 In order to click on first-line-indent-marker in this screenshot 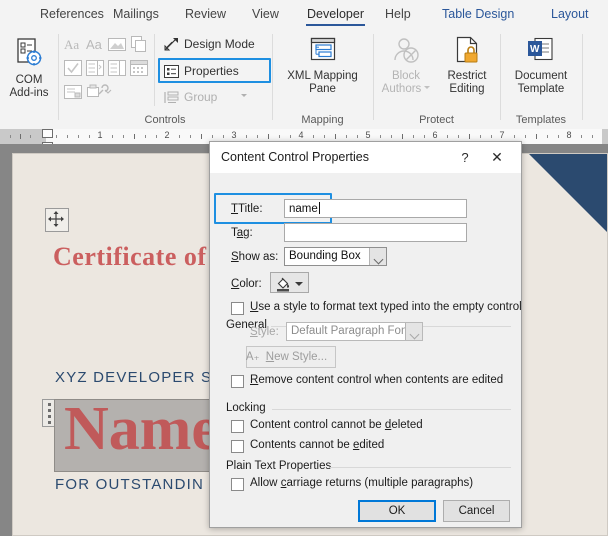, I will do `click(47, 133)`.